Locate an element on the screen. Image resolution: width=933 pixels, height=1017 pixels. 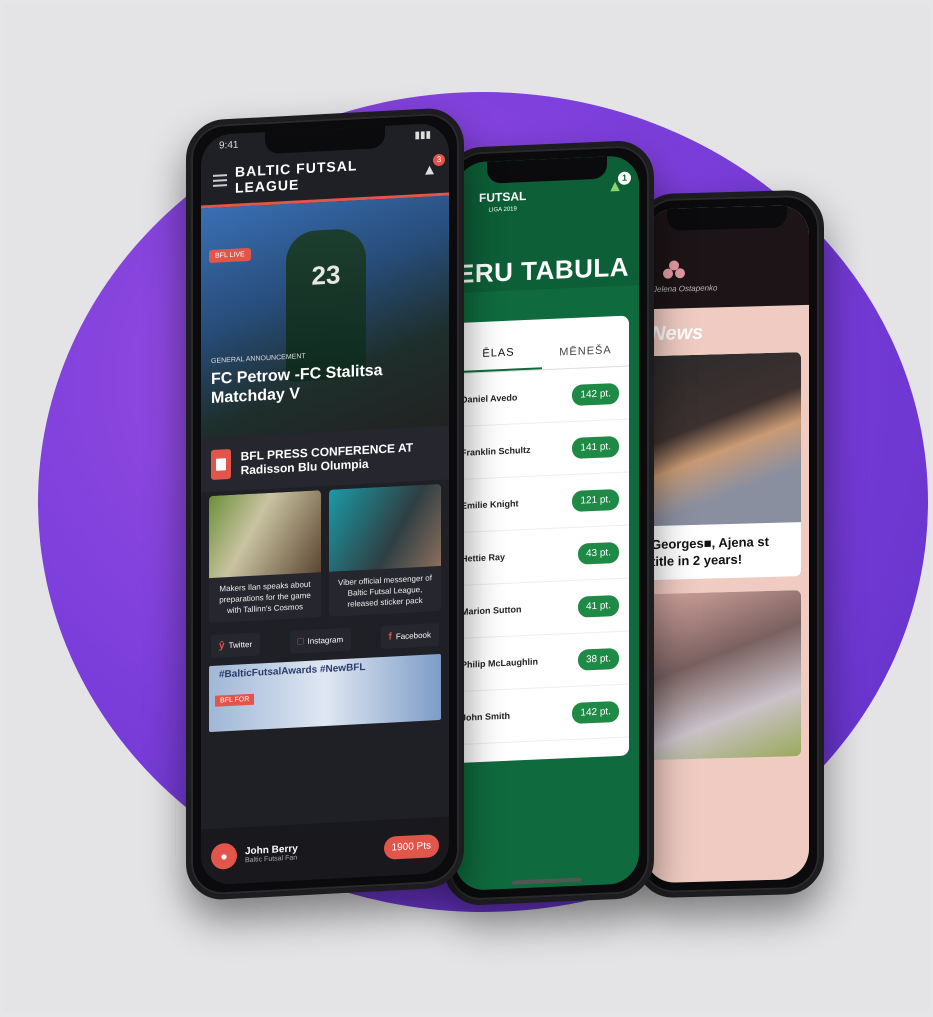
player-name: Franklin Schultz is located at coordinates (496, 451).